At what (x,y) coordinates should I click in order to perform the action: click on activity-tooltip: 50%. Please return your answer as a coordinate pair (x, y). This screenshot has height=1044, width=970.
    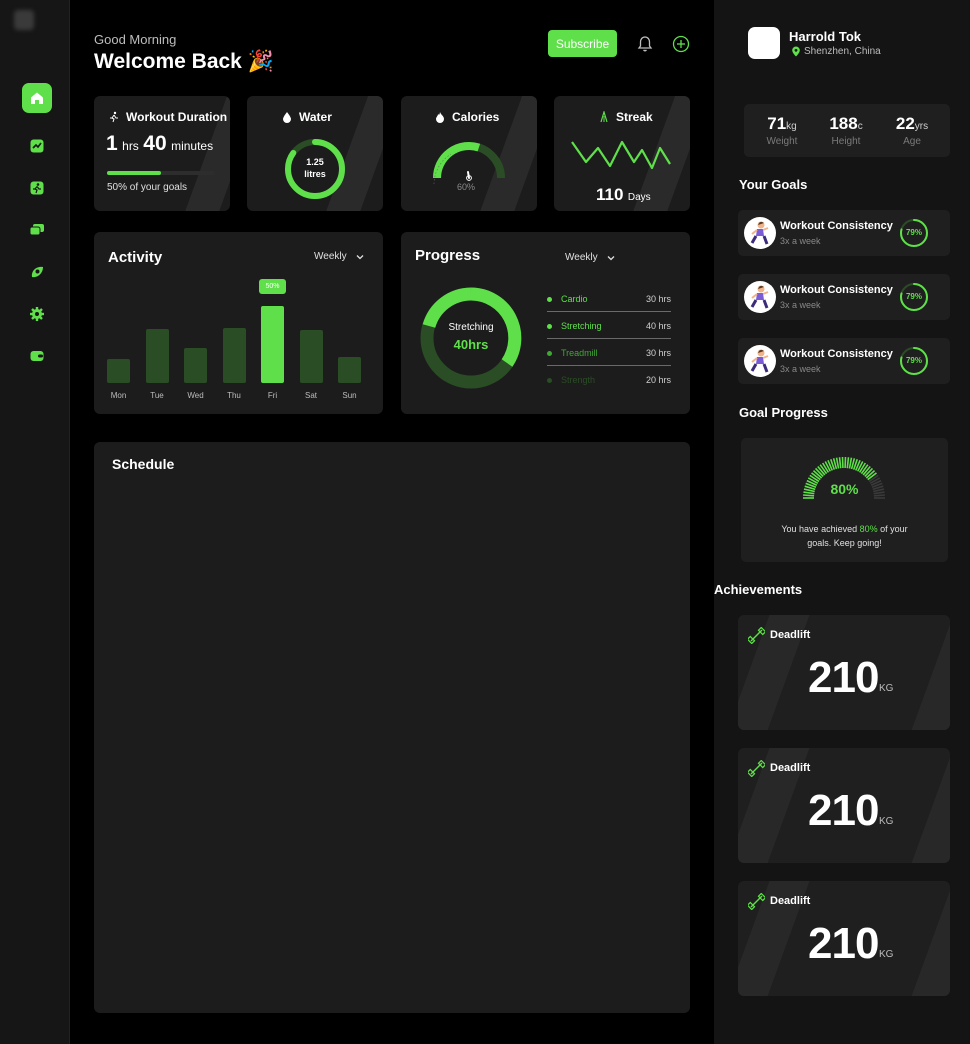
    Looking at the image, I should click on (272, 286).